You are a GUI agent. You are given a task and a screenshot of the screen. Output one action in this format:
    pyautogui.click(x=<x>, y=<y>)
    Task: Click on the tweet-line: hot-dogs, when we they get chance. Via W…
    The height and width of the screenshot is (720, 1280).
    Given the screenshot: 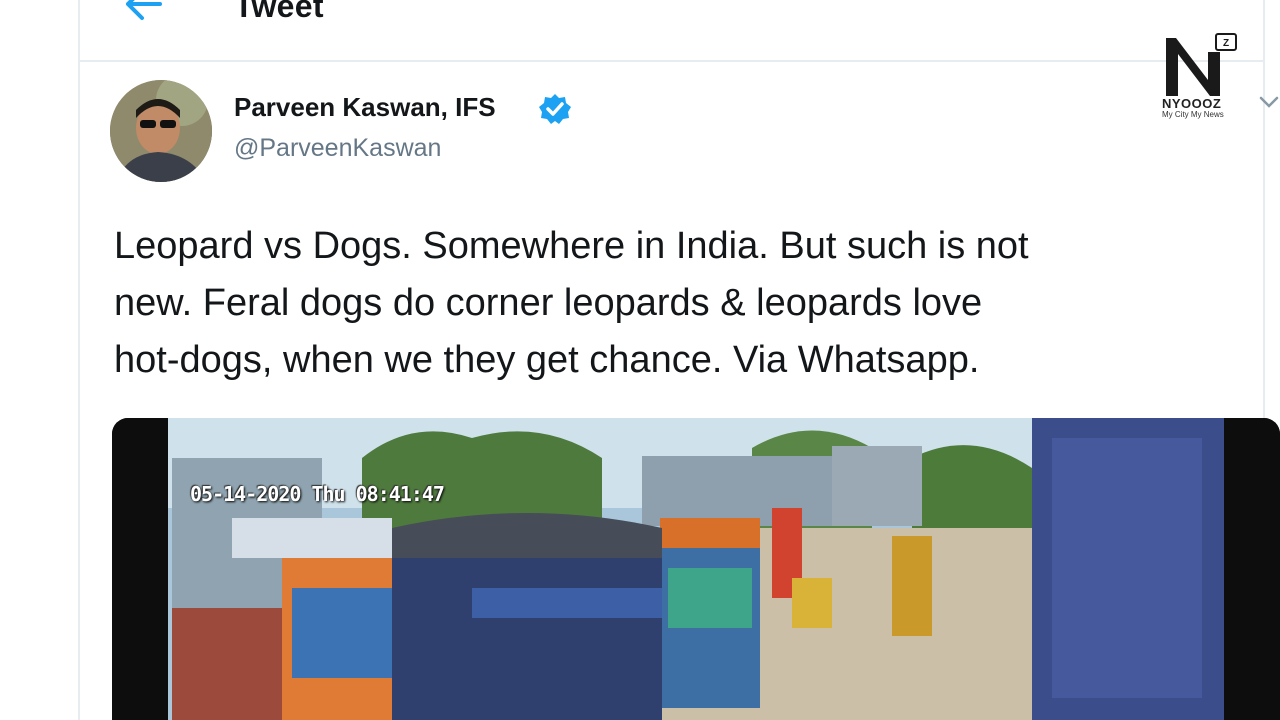 What is the action you would take?
    pyautogui.click(x=547, y=360)
    